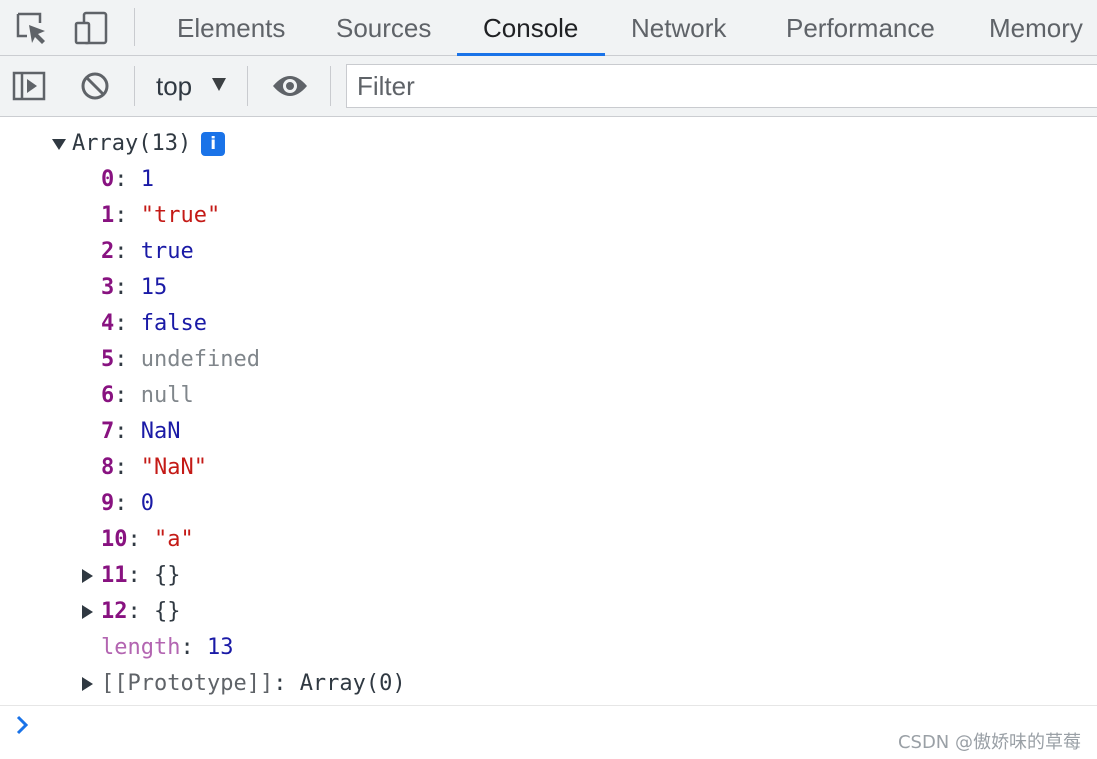 This screenshot has height=759, width=1097. I want to click on array-entry: 2: true, so click(147, 251).